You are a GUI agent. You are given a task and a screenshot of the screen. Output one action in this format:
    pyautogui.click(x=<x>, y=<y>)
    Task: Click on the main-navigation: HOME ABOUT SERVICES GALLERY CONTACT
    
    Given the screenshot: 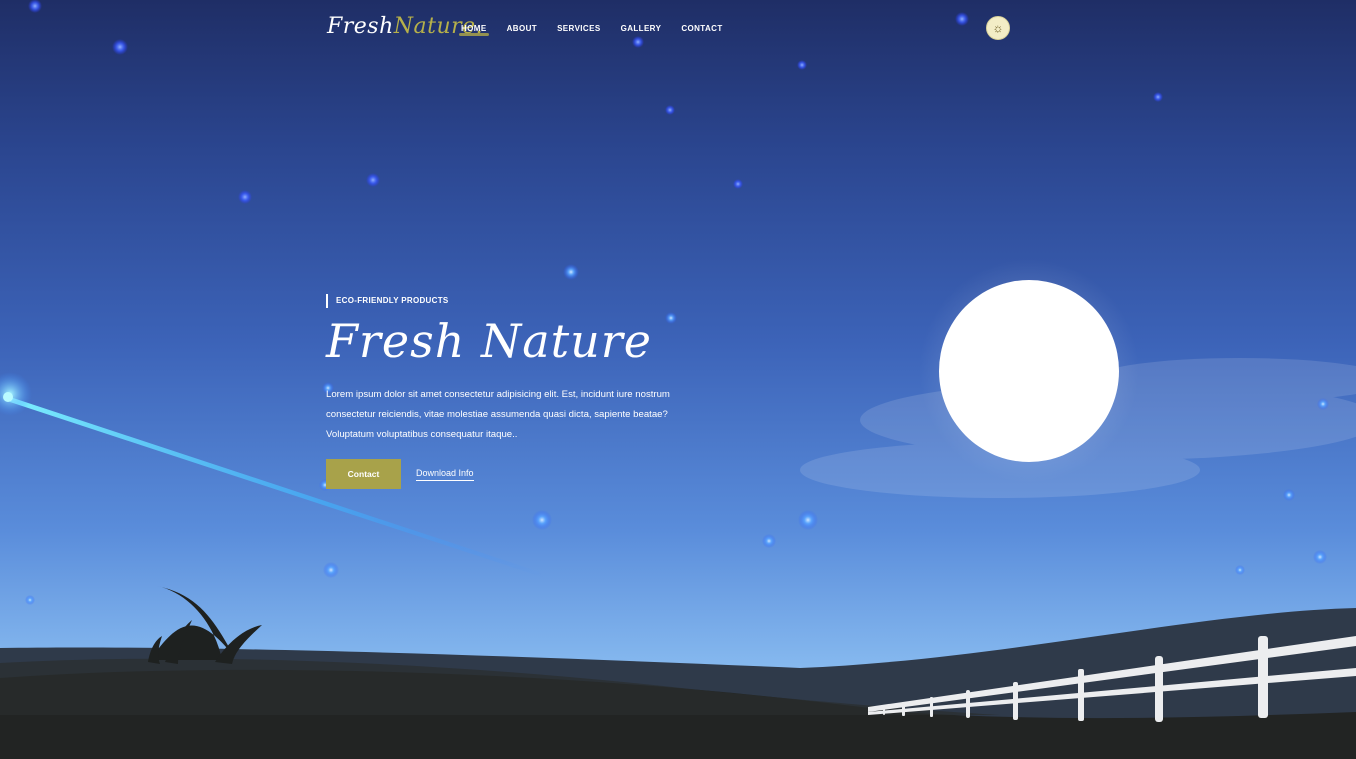 What is the action you would take?
    pyautogui.click(x=601, y=30)
    